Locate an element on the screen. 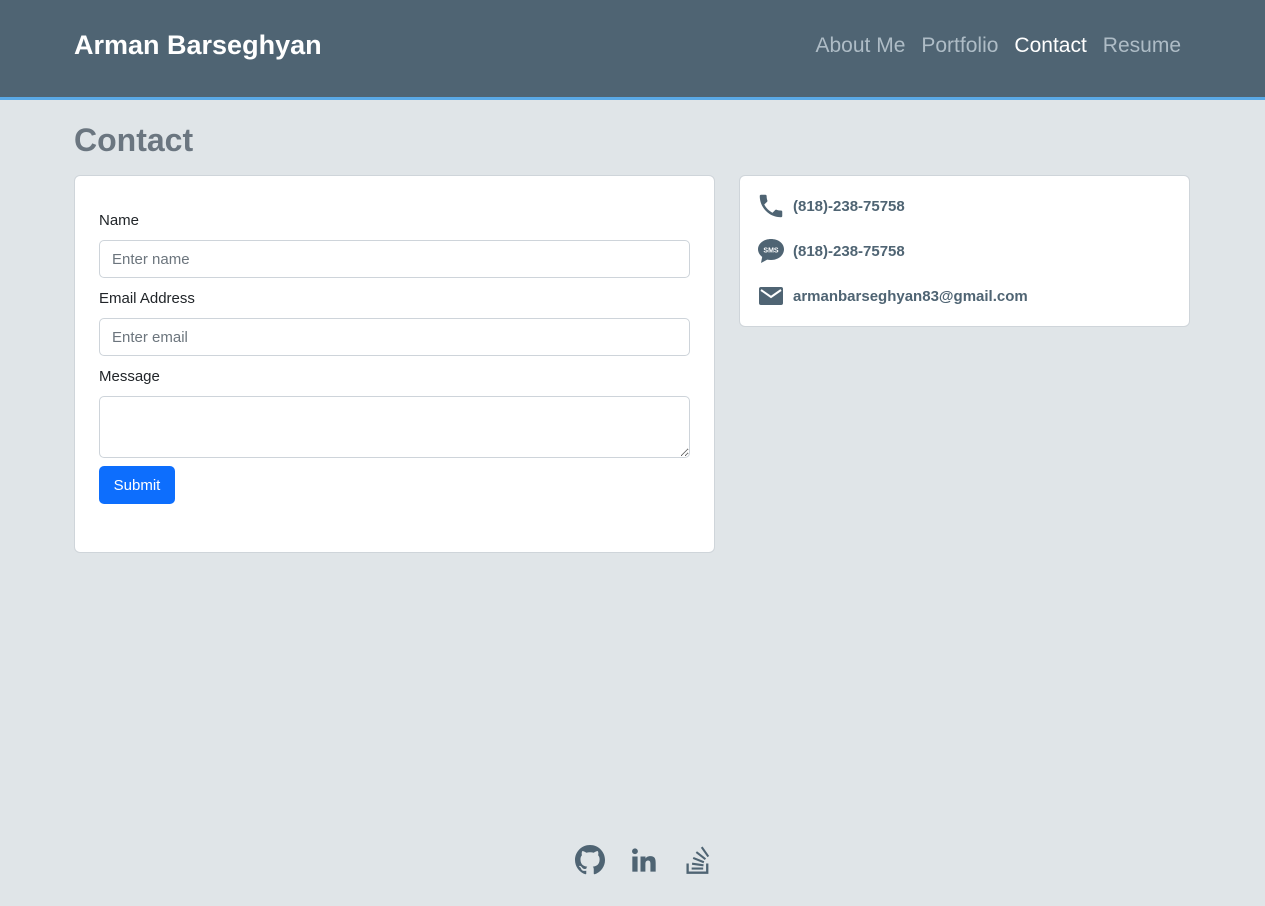 Image resolution: width=1265 pixels, height=906 pixels. github-icon is located at coordinates (590, 860).